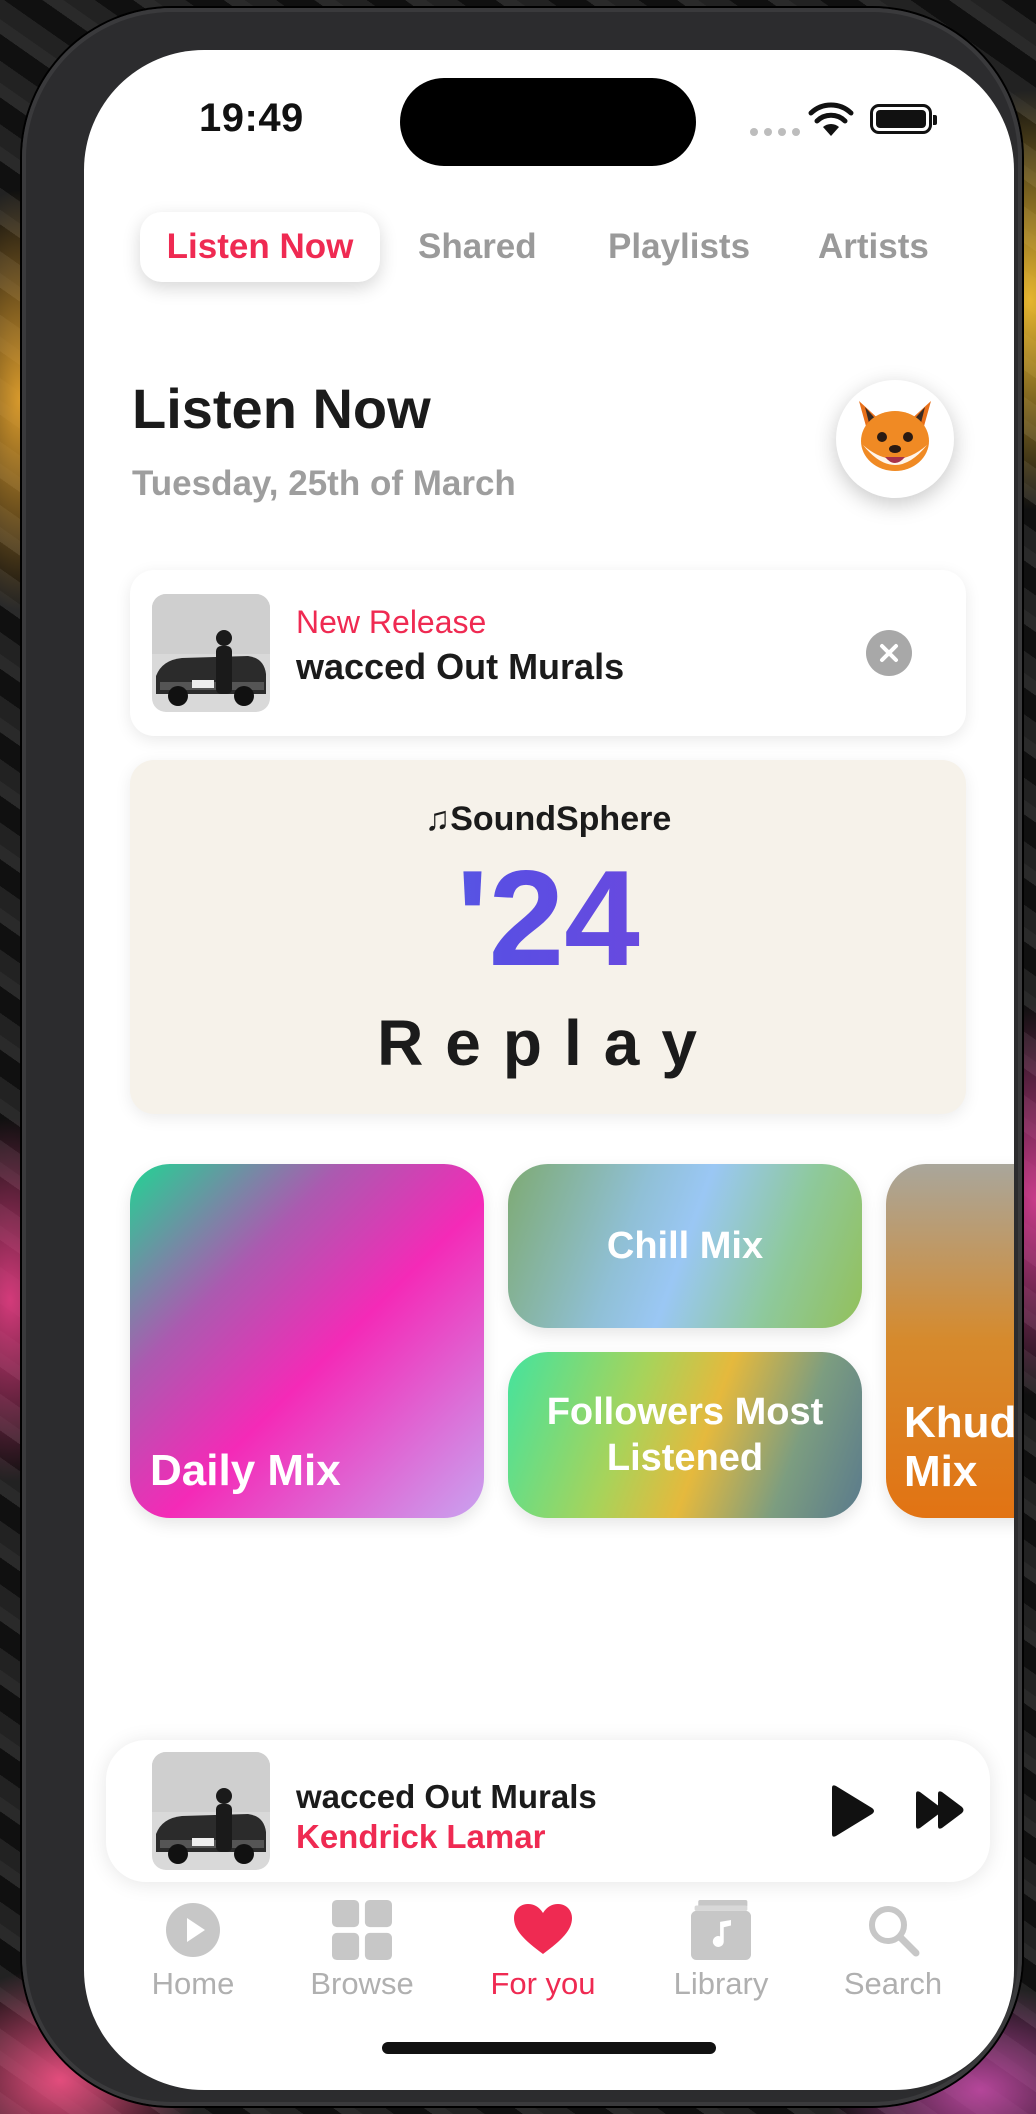 The image size is (1036, 2114). What do you see at coordinates (307, 1341) in the screenshot?
I see `mix-daily: Daily Mix` at bounding box center [307, 1341].